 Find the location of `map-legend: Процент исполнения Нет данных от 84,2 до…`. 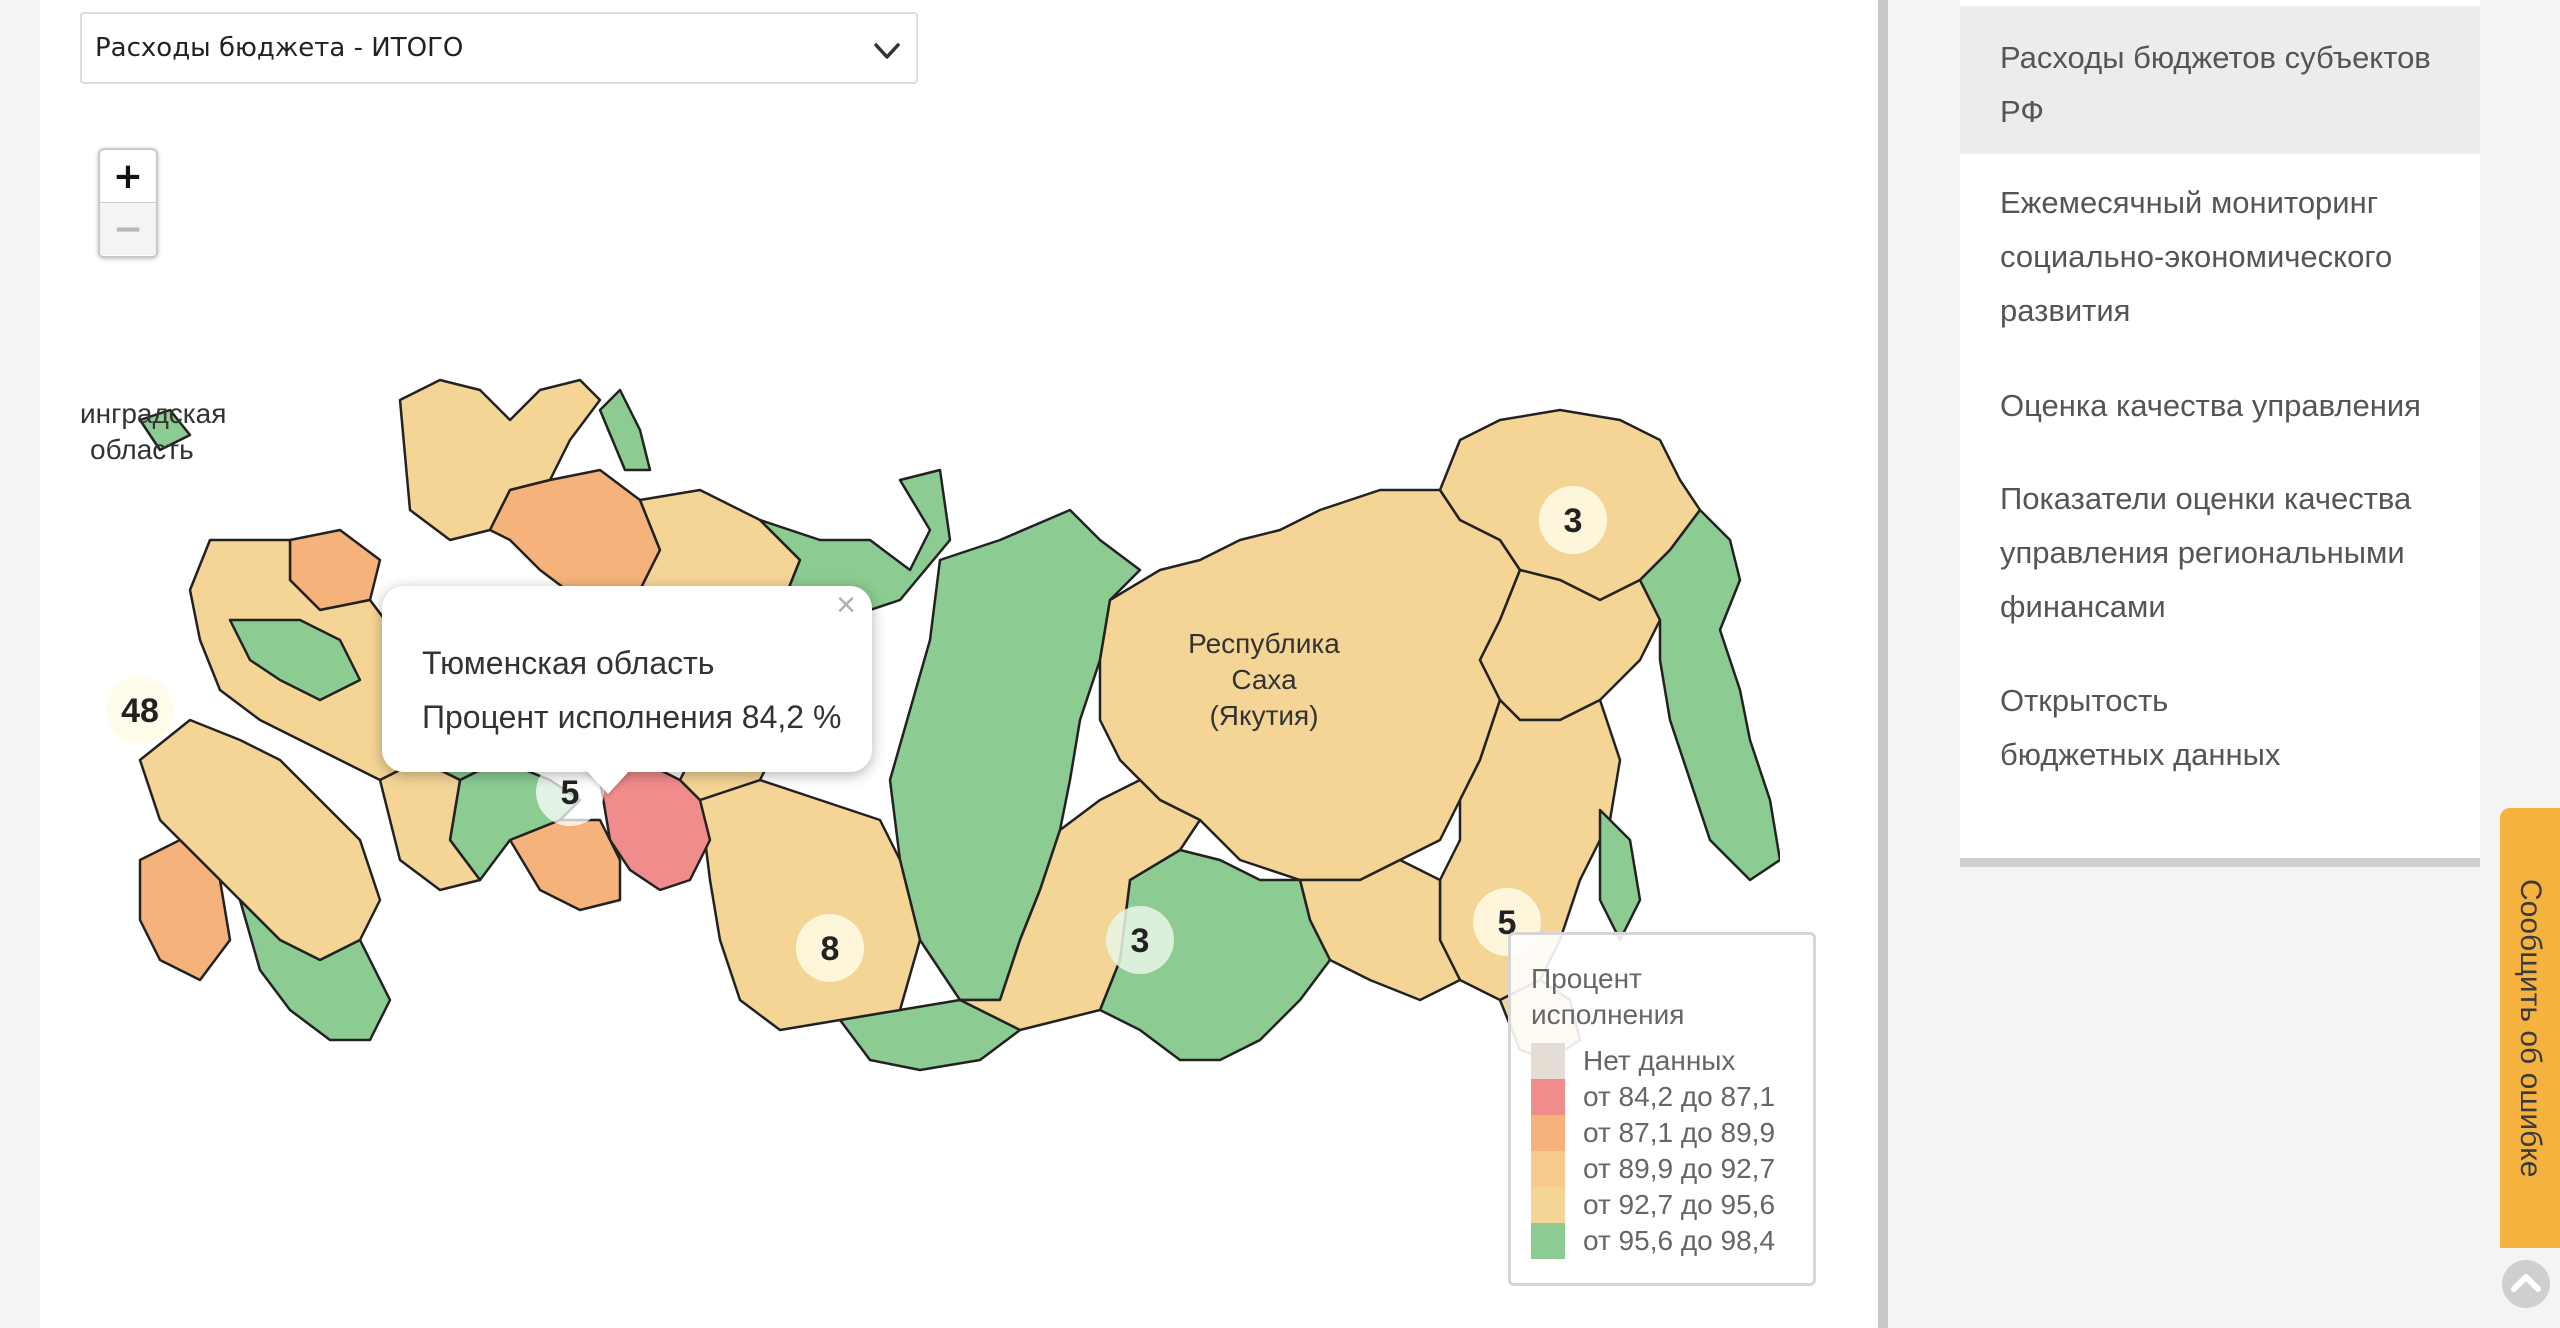

map-legend: Процент исполнения Нет данных от 84,2 до… is located at coordinates (1662, 1109).